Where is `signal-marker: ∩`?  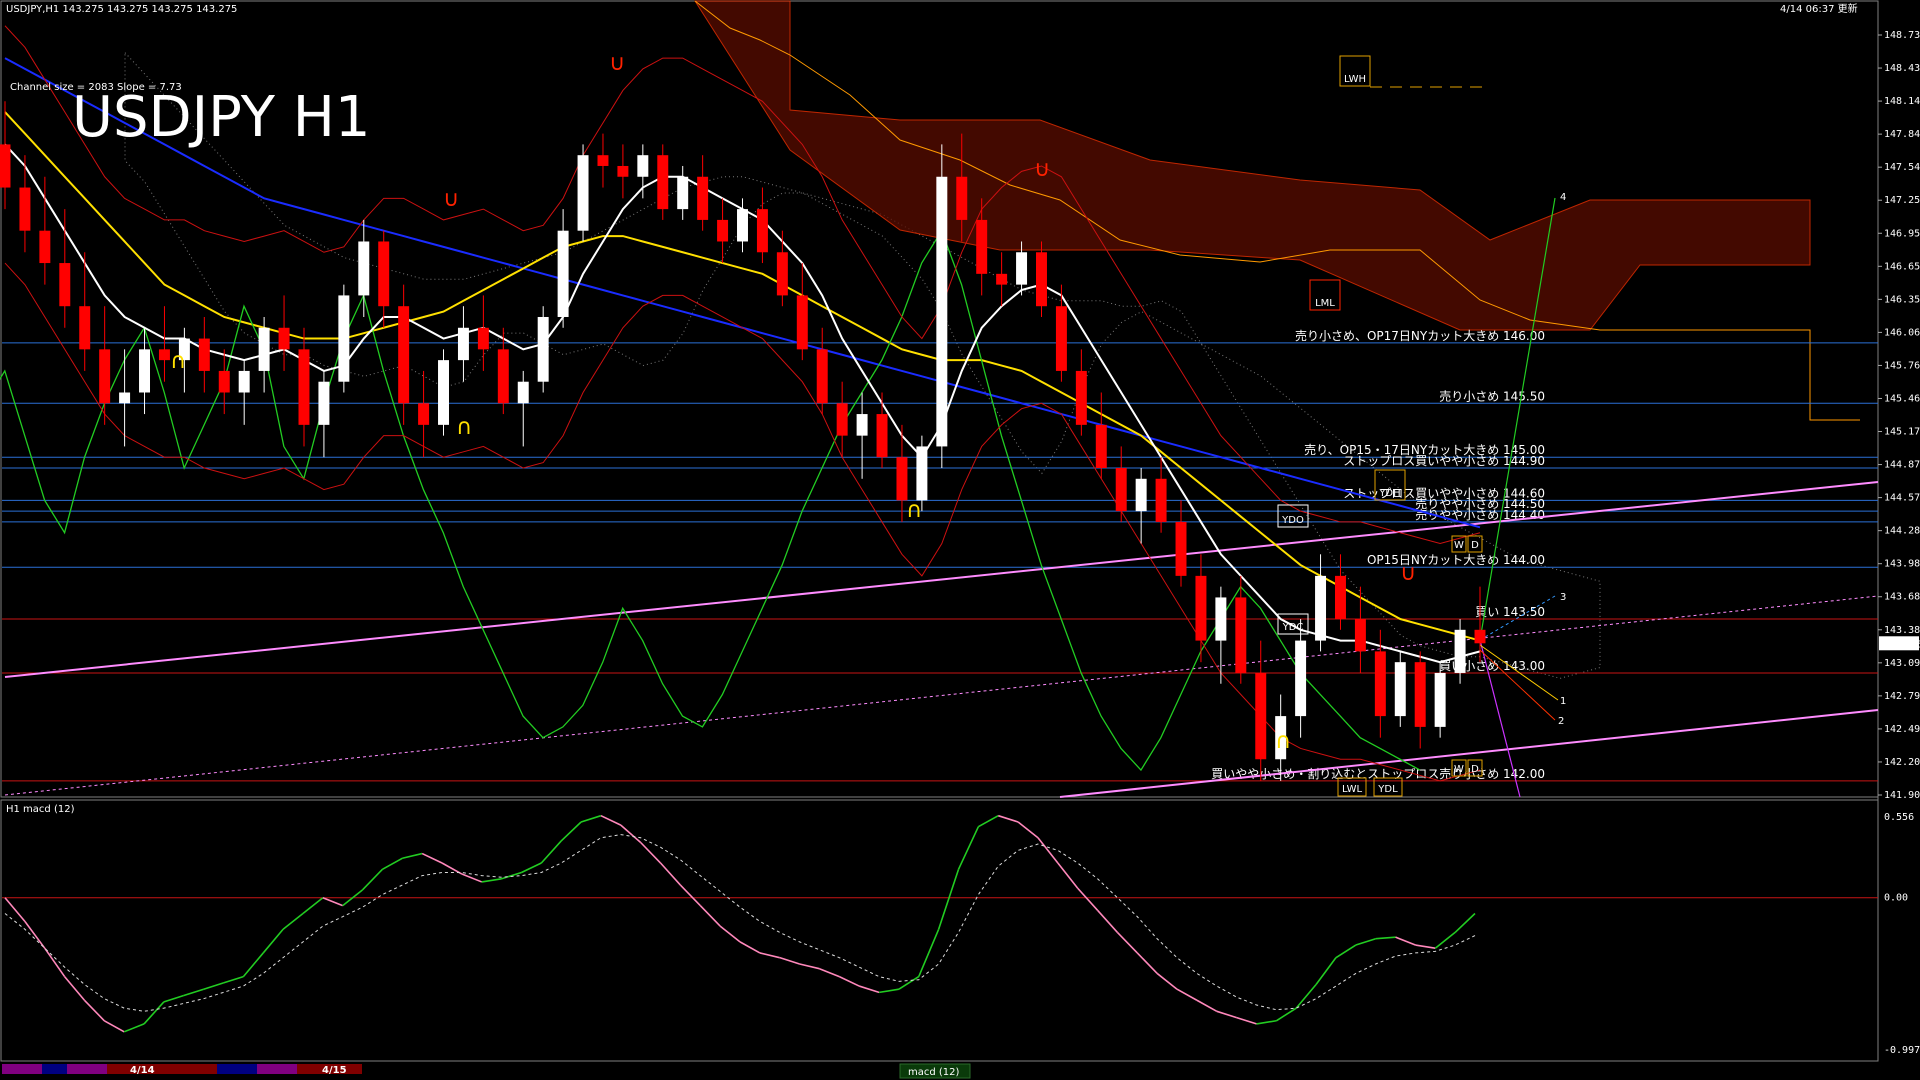 signal-marker: ∩ is located at coordinates (914, 510).